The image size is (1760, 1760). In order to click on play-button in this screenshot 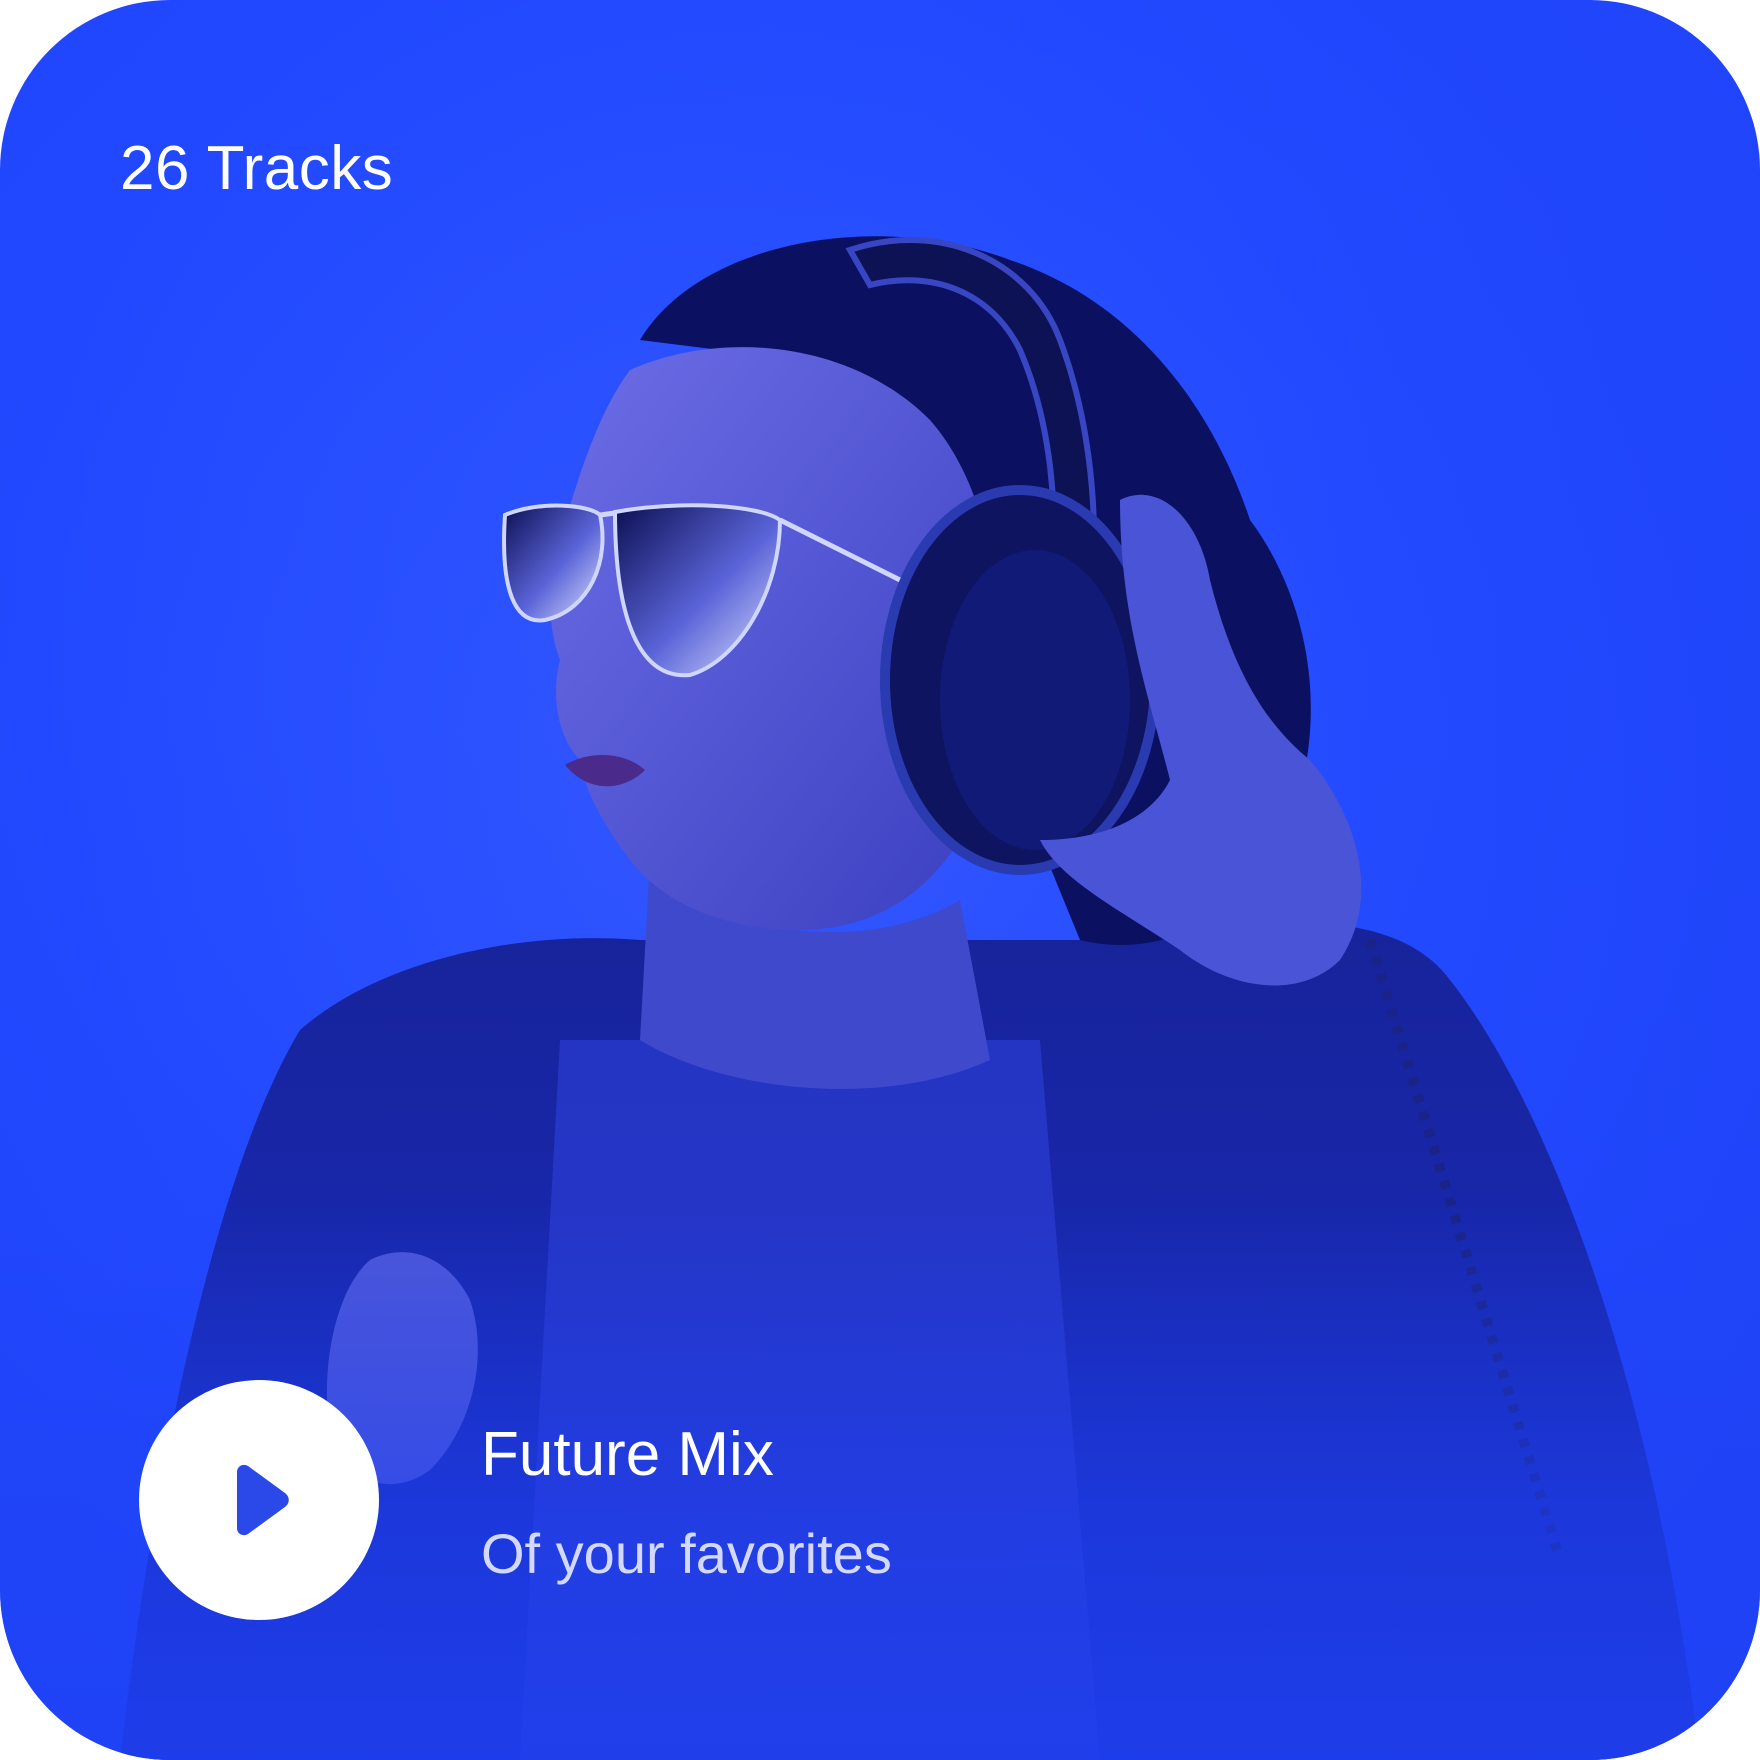, I will do `click(259, 1500)`.